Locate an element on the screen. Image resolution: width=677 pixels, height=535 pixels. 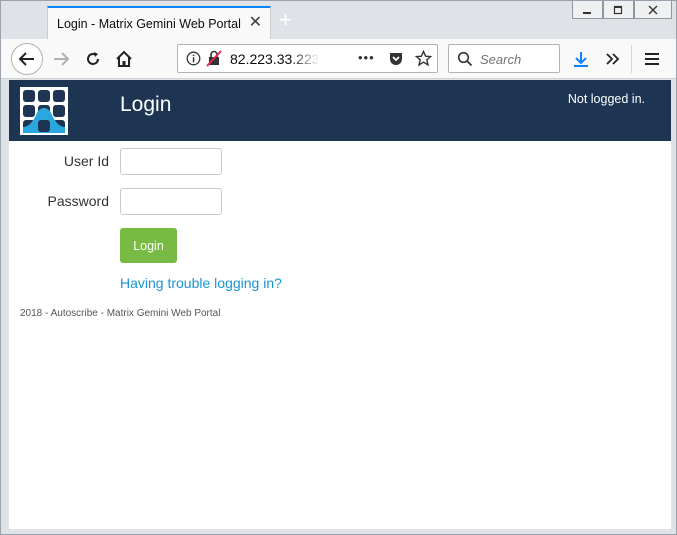
navigation-toolbar: 82.223.33.223 ••• Search is located at coordinates (338, 59).